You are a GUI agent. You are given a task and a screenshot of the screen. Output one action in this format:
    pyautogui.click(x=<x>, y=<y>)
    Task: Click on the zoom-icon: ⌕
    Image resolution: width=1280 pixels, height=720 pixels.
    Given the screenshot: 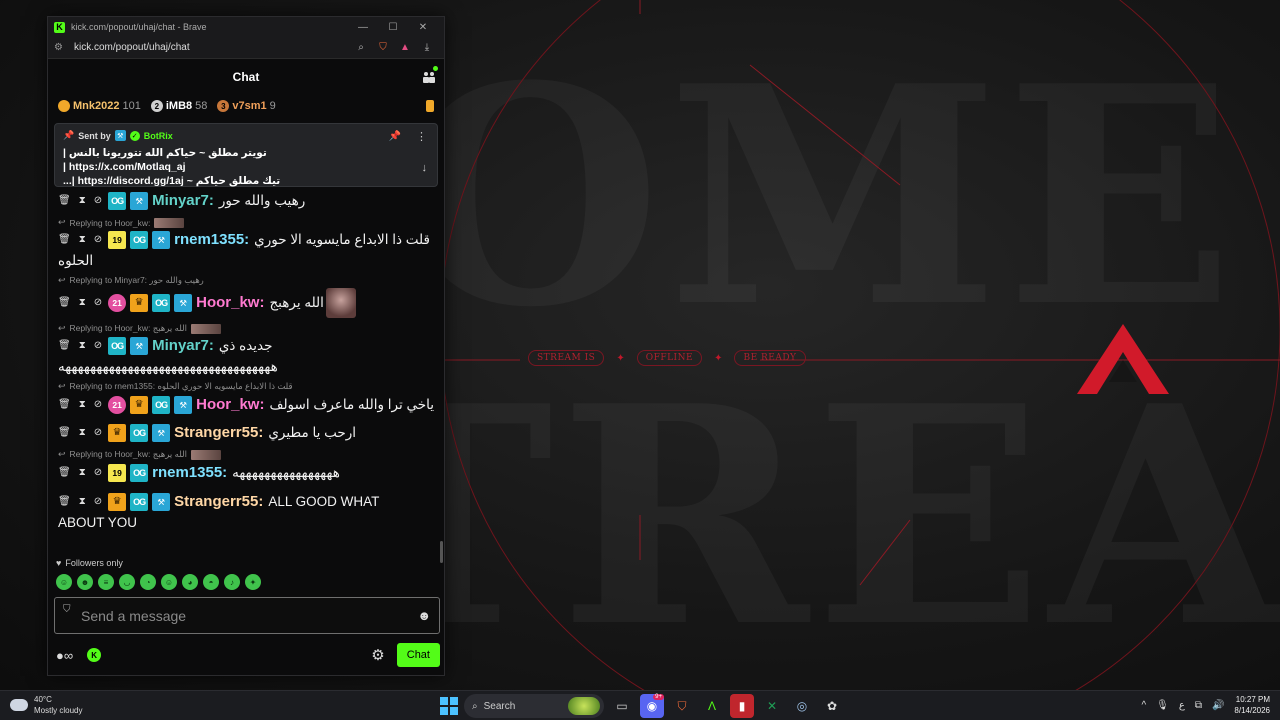 What is the action you would take?
    pyautogui.click(x=361, y=47)
    